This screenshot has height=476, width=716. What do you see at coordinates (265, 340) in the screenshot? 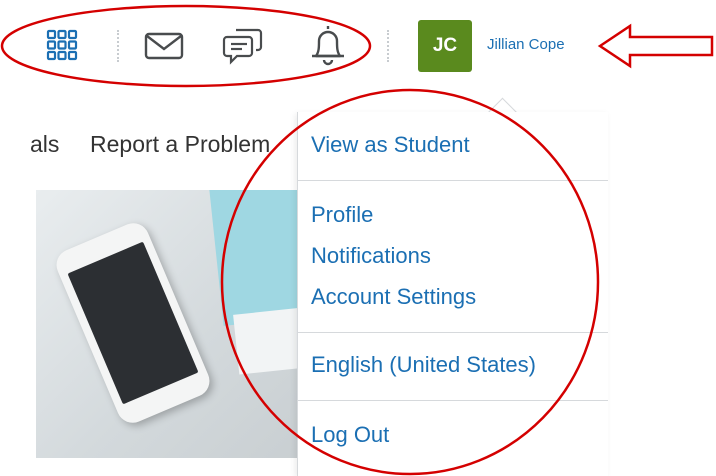
I see `hero-paper-light` at bounding box center [265, 340].